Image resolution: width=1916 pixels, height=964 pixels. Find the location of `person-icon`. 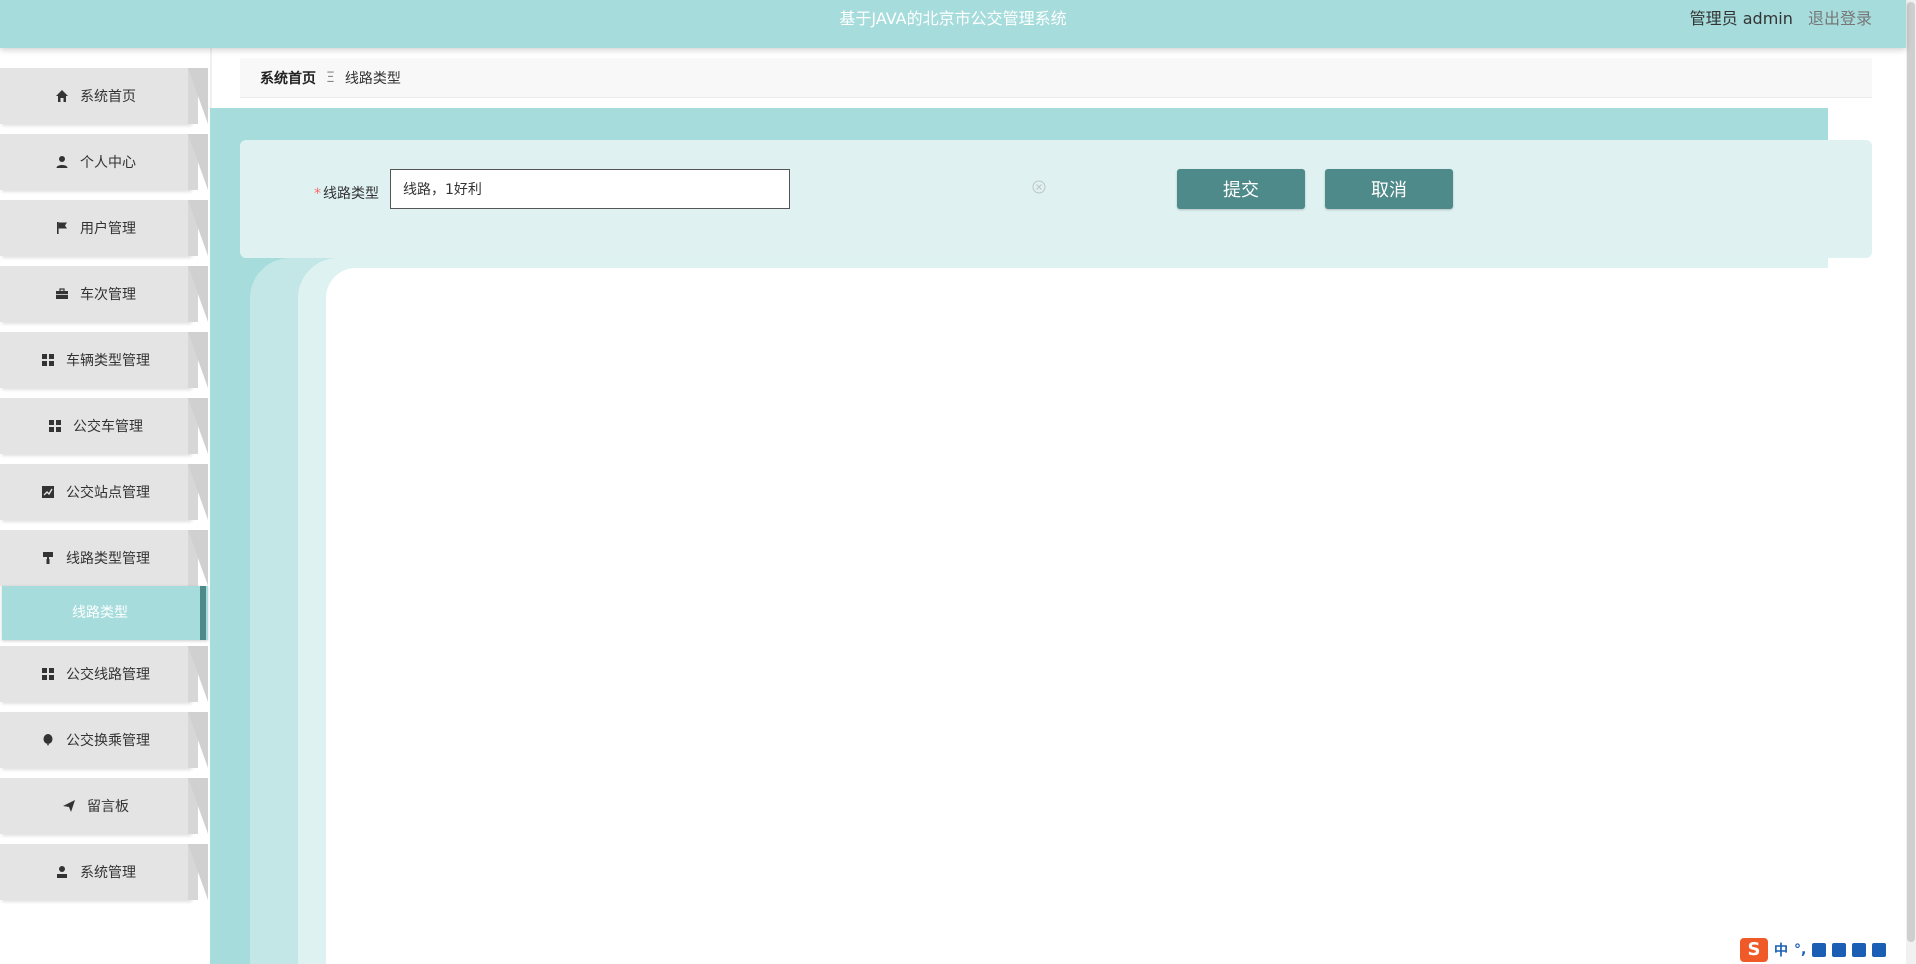

person-icon is located at coordinates (62, 162).